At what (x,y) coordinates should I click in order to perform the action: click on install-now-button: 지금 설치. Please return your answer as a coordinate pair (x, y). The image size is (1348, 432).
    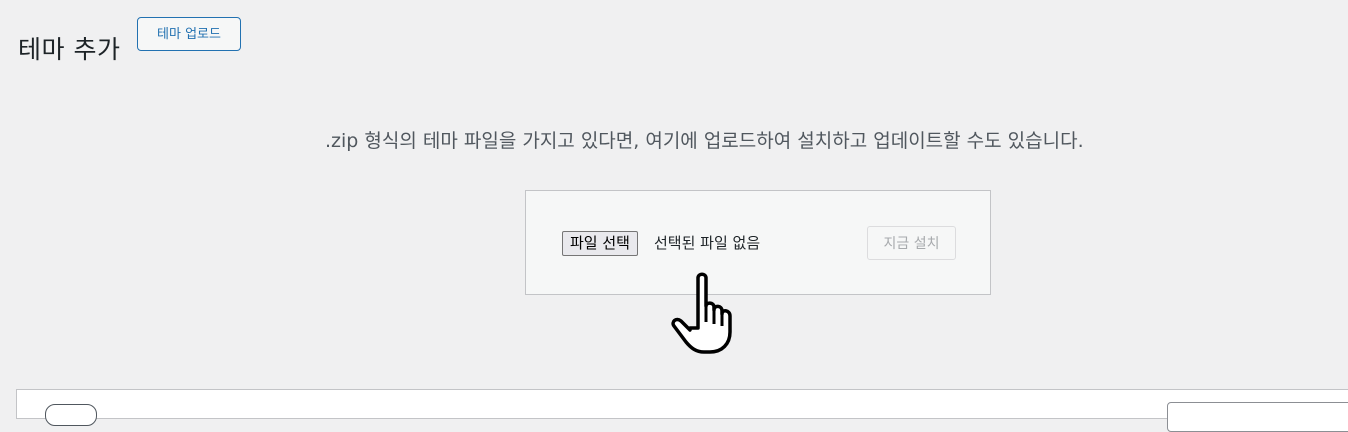
    Looking at the image, I should click on (911, 243).